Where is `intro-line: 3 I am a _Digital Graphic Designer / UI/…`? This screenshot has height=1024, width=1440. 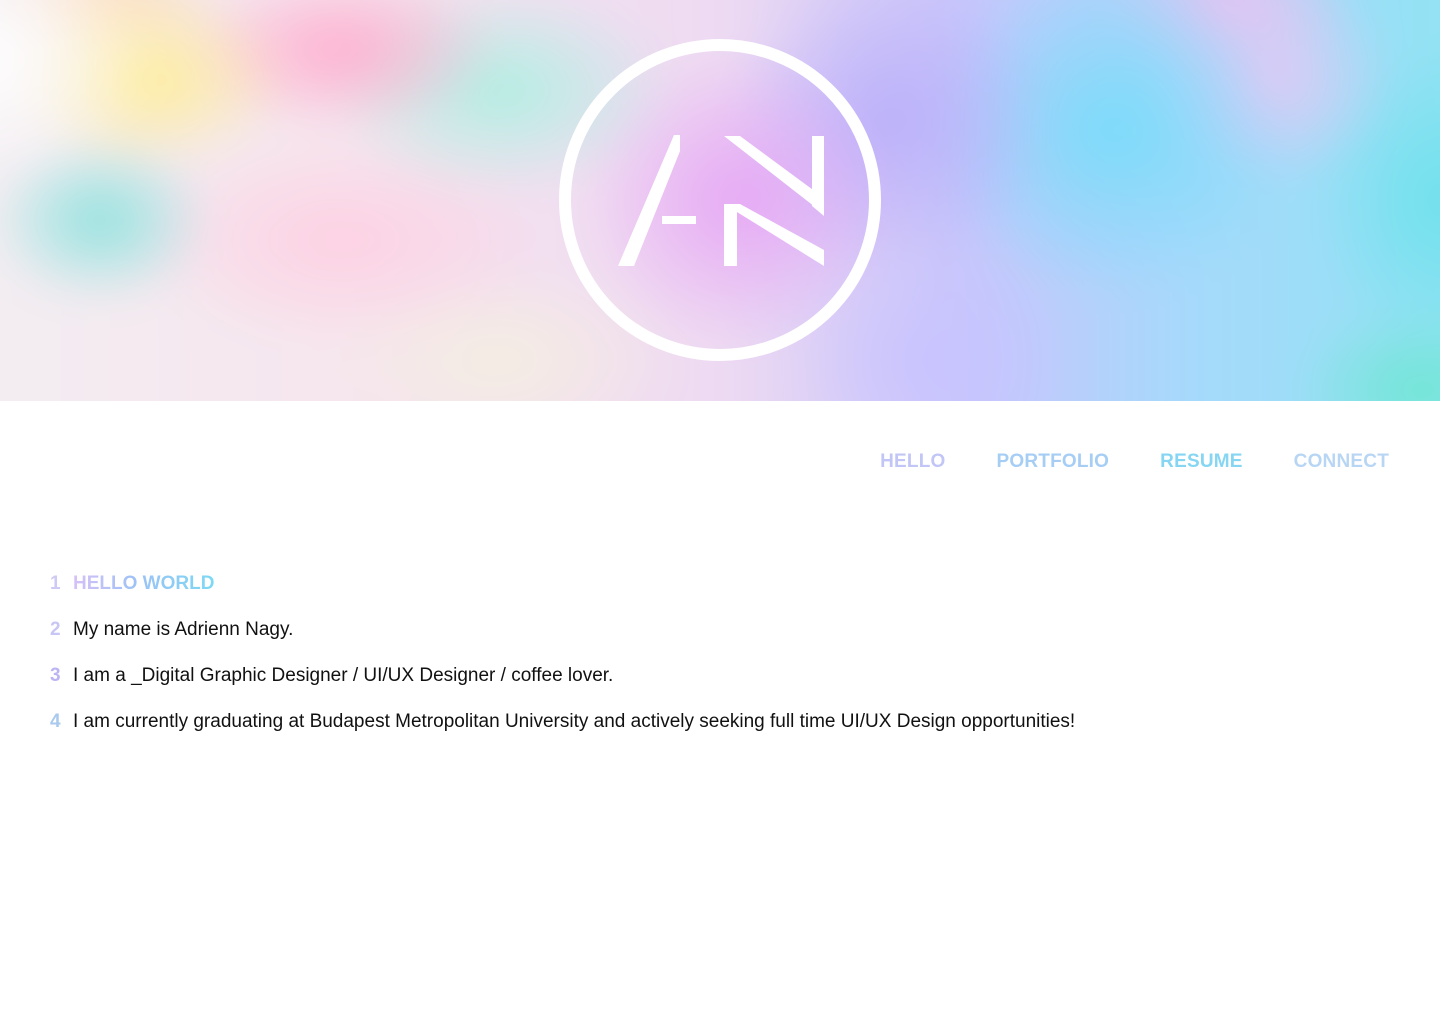
intro-line: 3 I am a _Digital Graphic Designer / UI/… is located at coordinates (562, 688).